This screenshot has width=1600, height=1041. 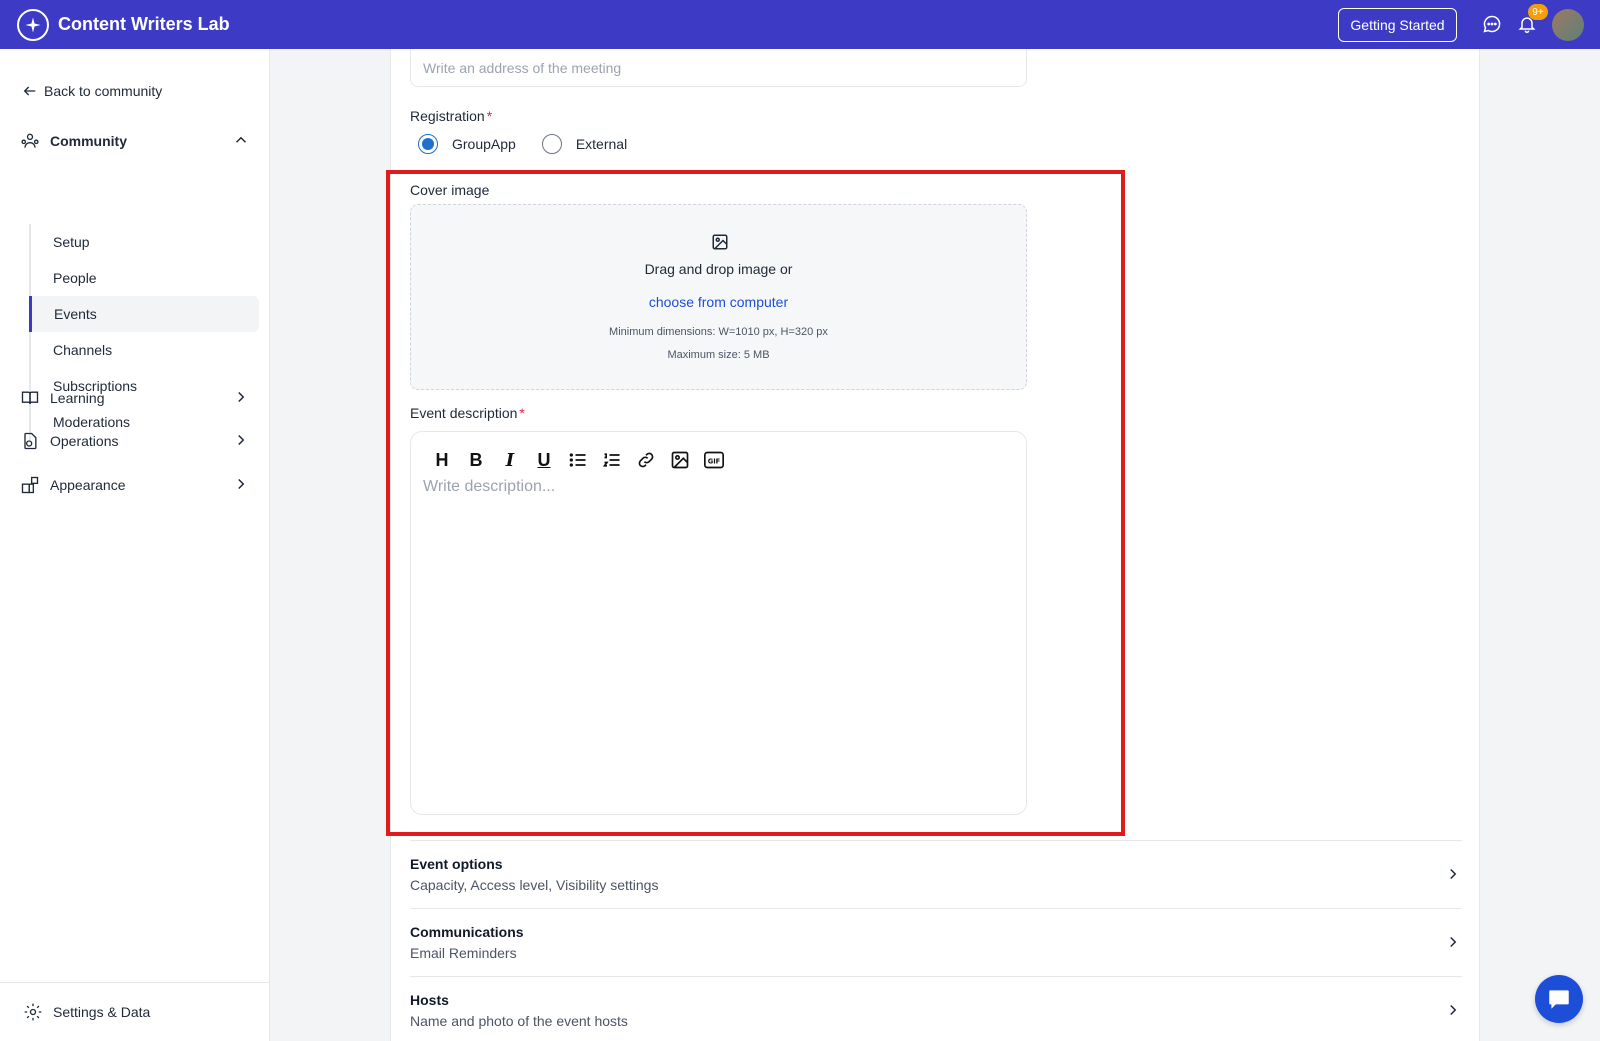 I want to click on image-icon, so click(x=720, y=242).